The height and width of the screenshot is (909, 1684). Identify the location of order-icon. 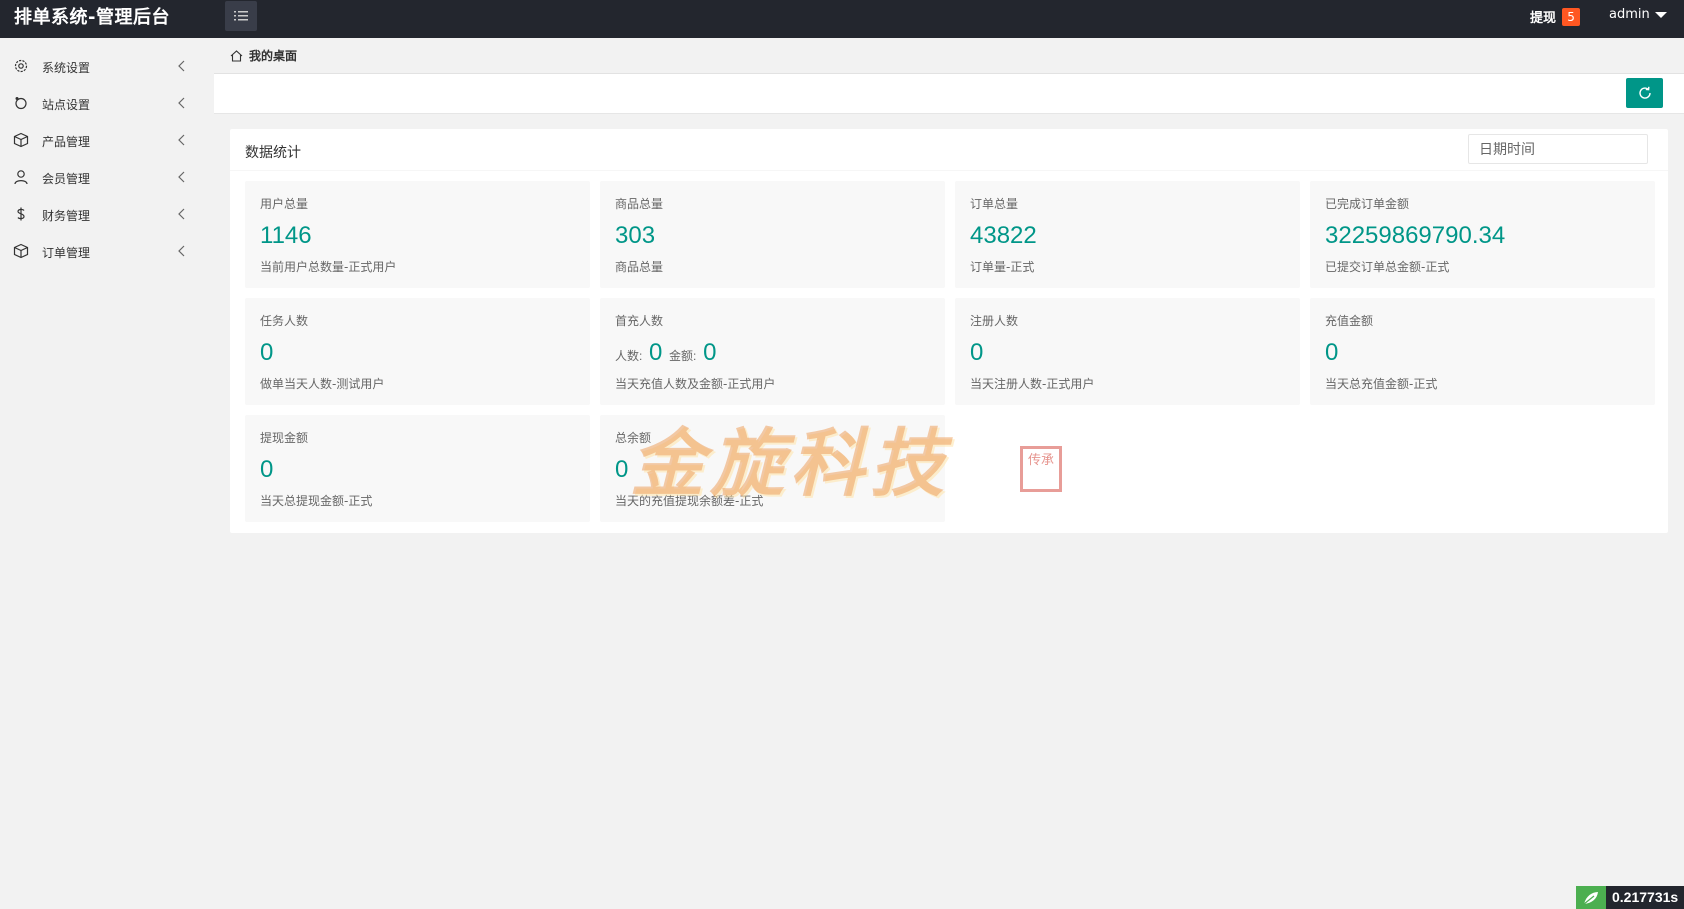
(21, 251).